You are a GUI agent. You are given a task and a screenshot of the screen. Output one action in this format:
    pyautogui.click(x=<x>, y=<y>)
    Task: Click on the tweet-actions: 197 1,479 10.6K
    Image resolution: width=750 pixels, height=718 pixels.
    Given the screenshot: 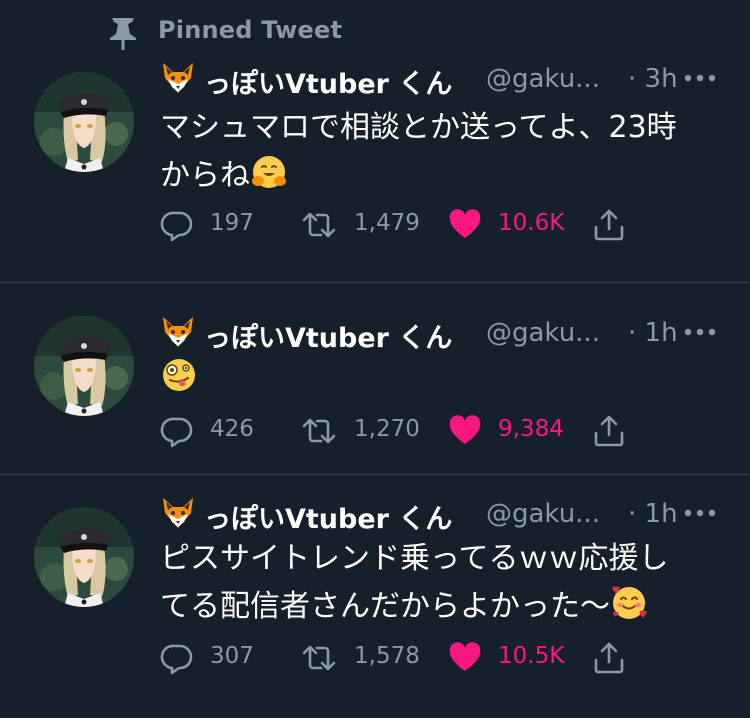 What is the action you would take?
    pyautogui.click(x=440, y=228)
    